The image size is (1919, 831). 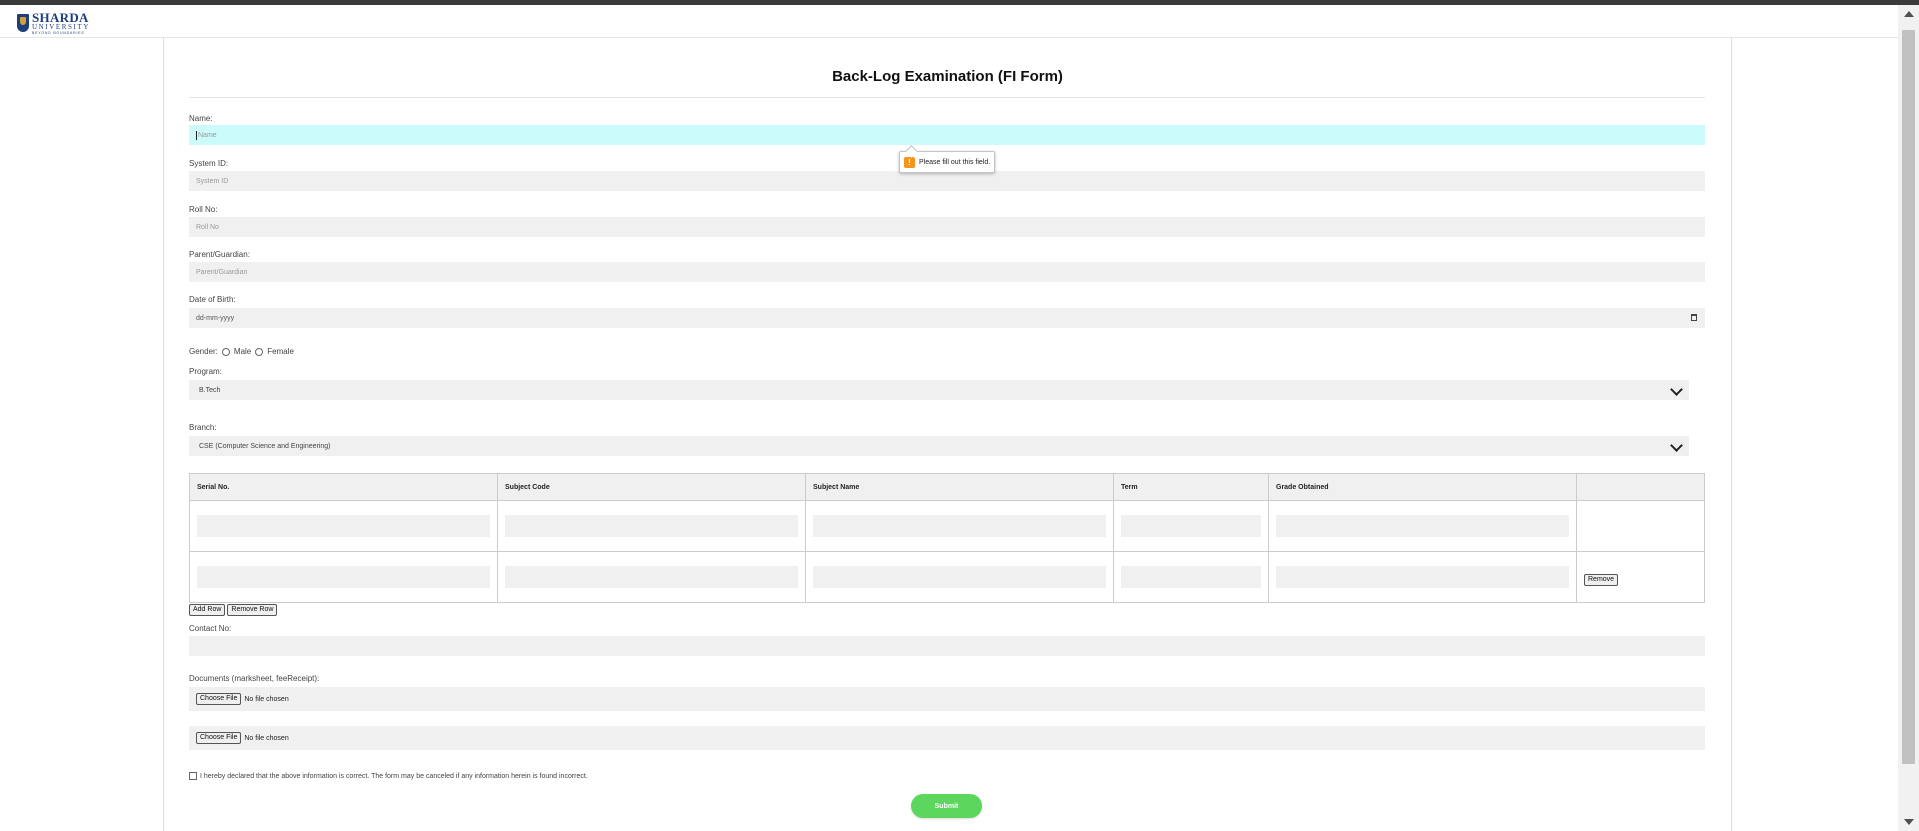 What do you see at coordinates (207, 610) in the screenshot?
I see `add-row-button: Add Row` at bounding box center [207, 610].